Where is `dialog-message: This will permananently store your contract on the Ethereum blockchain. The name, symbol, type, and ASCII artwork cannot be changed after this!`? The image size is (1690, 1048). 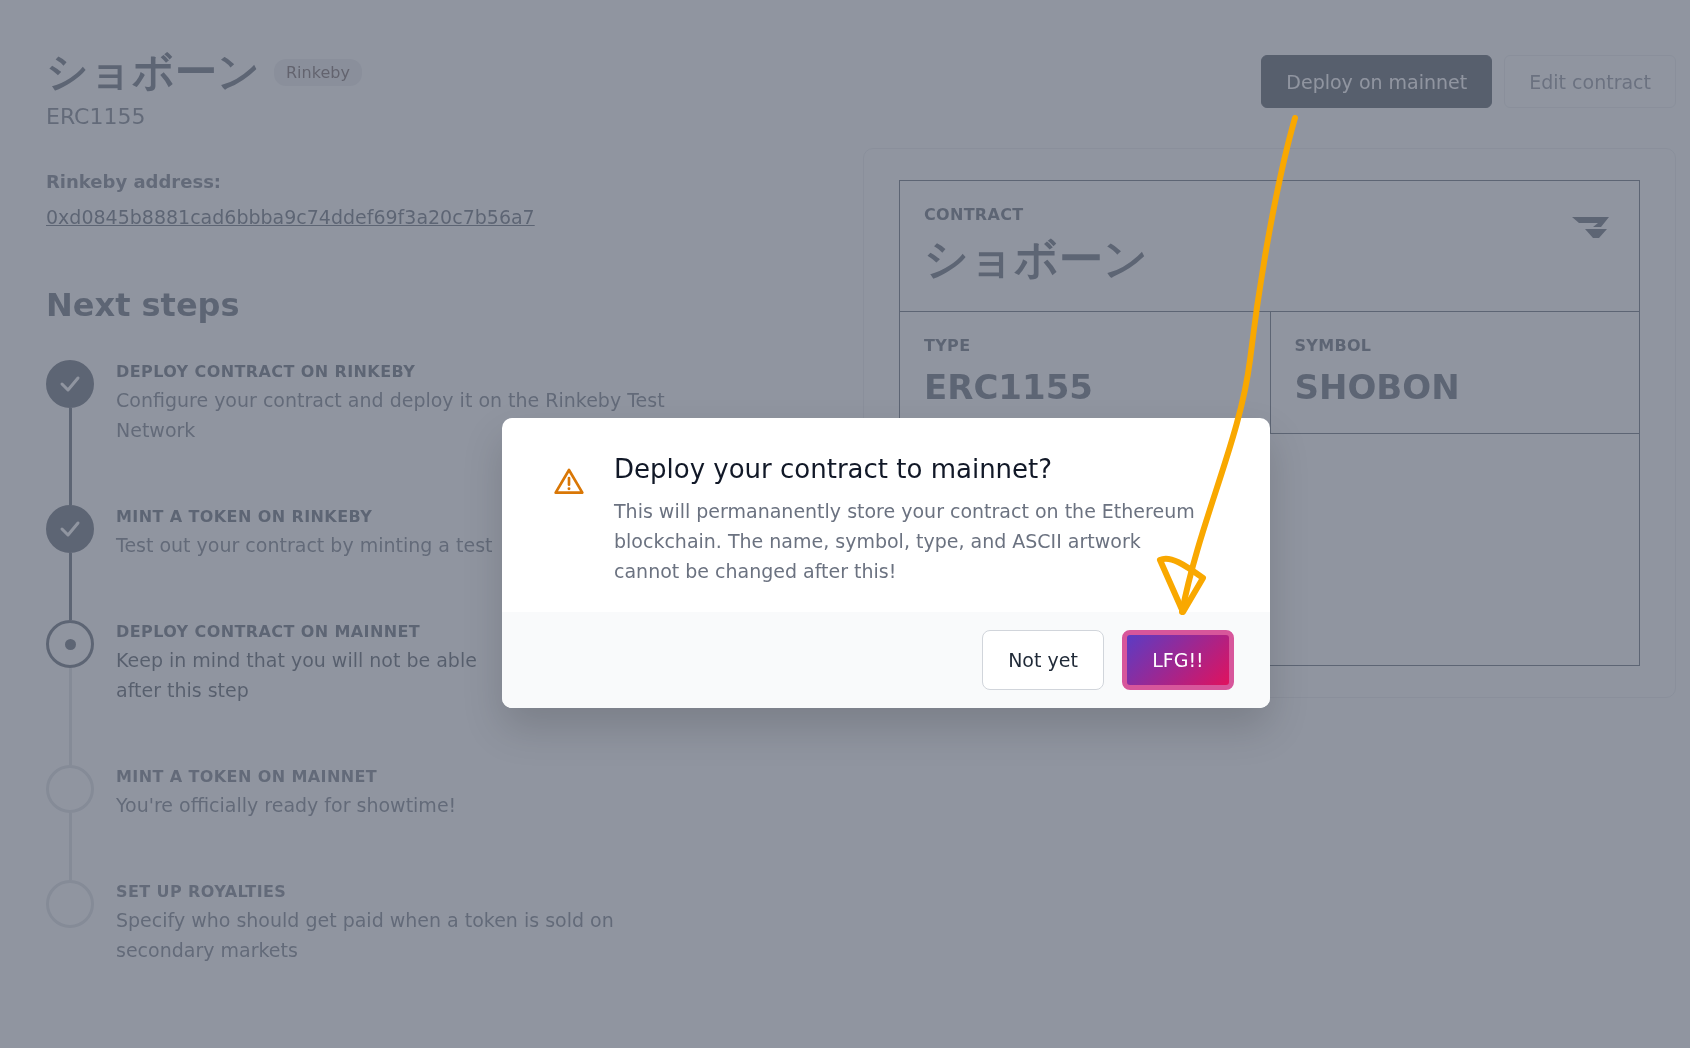
dialog-message: This will permananently store your contract on the Ethereum blockchain. The name, symbol, type, and ASCII artwork cannot be changed after this! is located at coordinates (905, 541).